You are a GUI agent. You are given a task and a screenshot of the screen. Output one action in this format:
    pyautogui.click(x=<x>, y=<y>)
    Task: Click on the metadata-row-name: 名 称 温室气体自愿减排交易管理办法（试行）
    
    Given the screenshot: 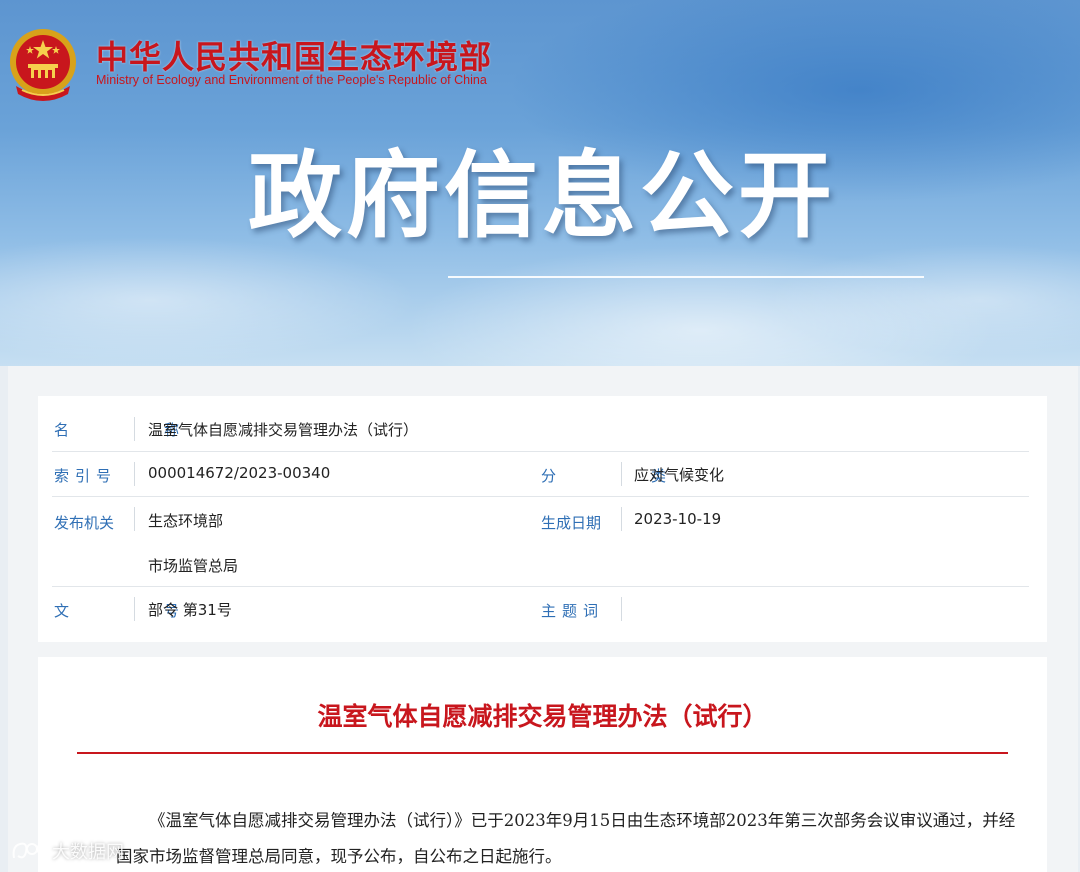 What is the action you would take?
    pyautogui.click(x=540, y=429)
    